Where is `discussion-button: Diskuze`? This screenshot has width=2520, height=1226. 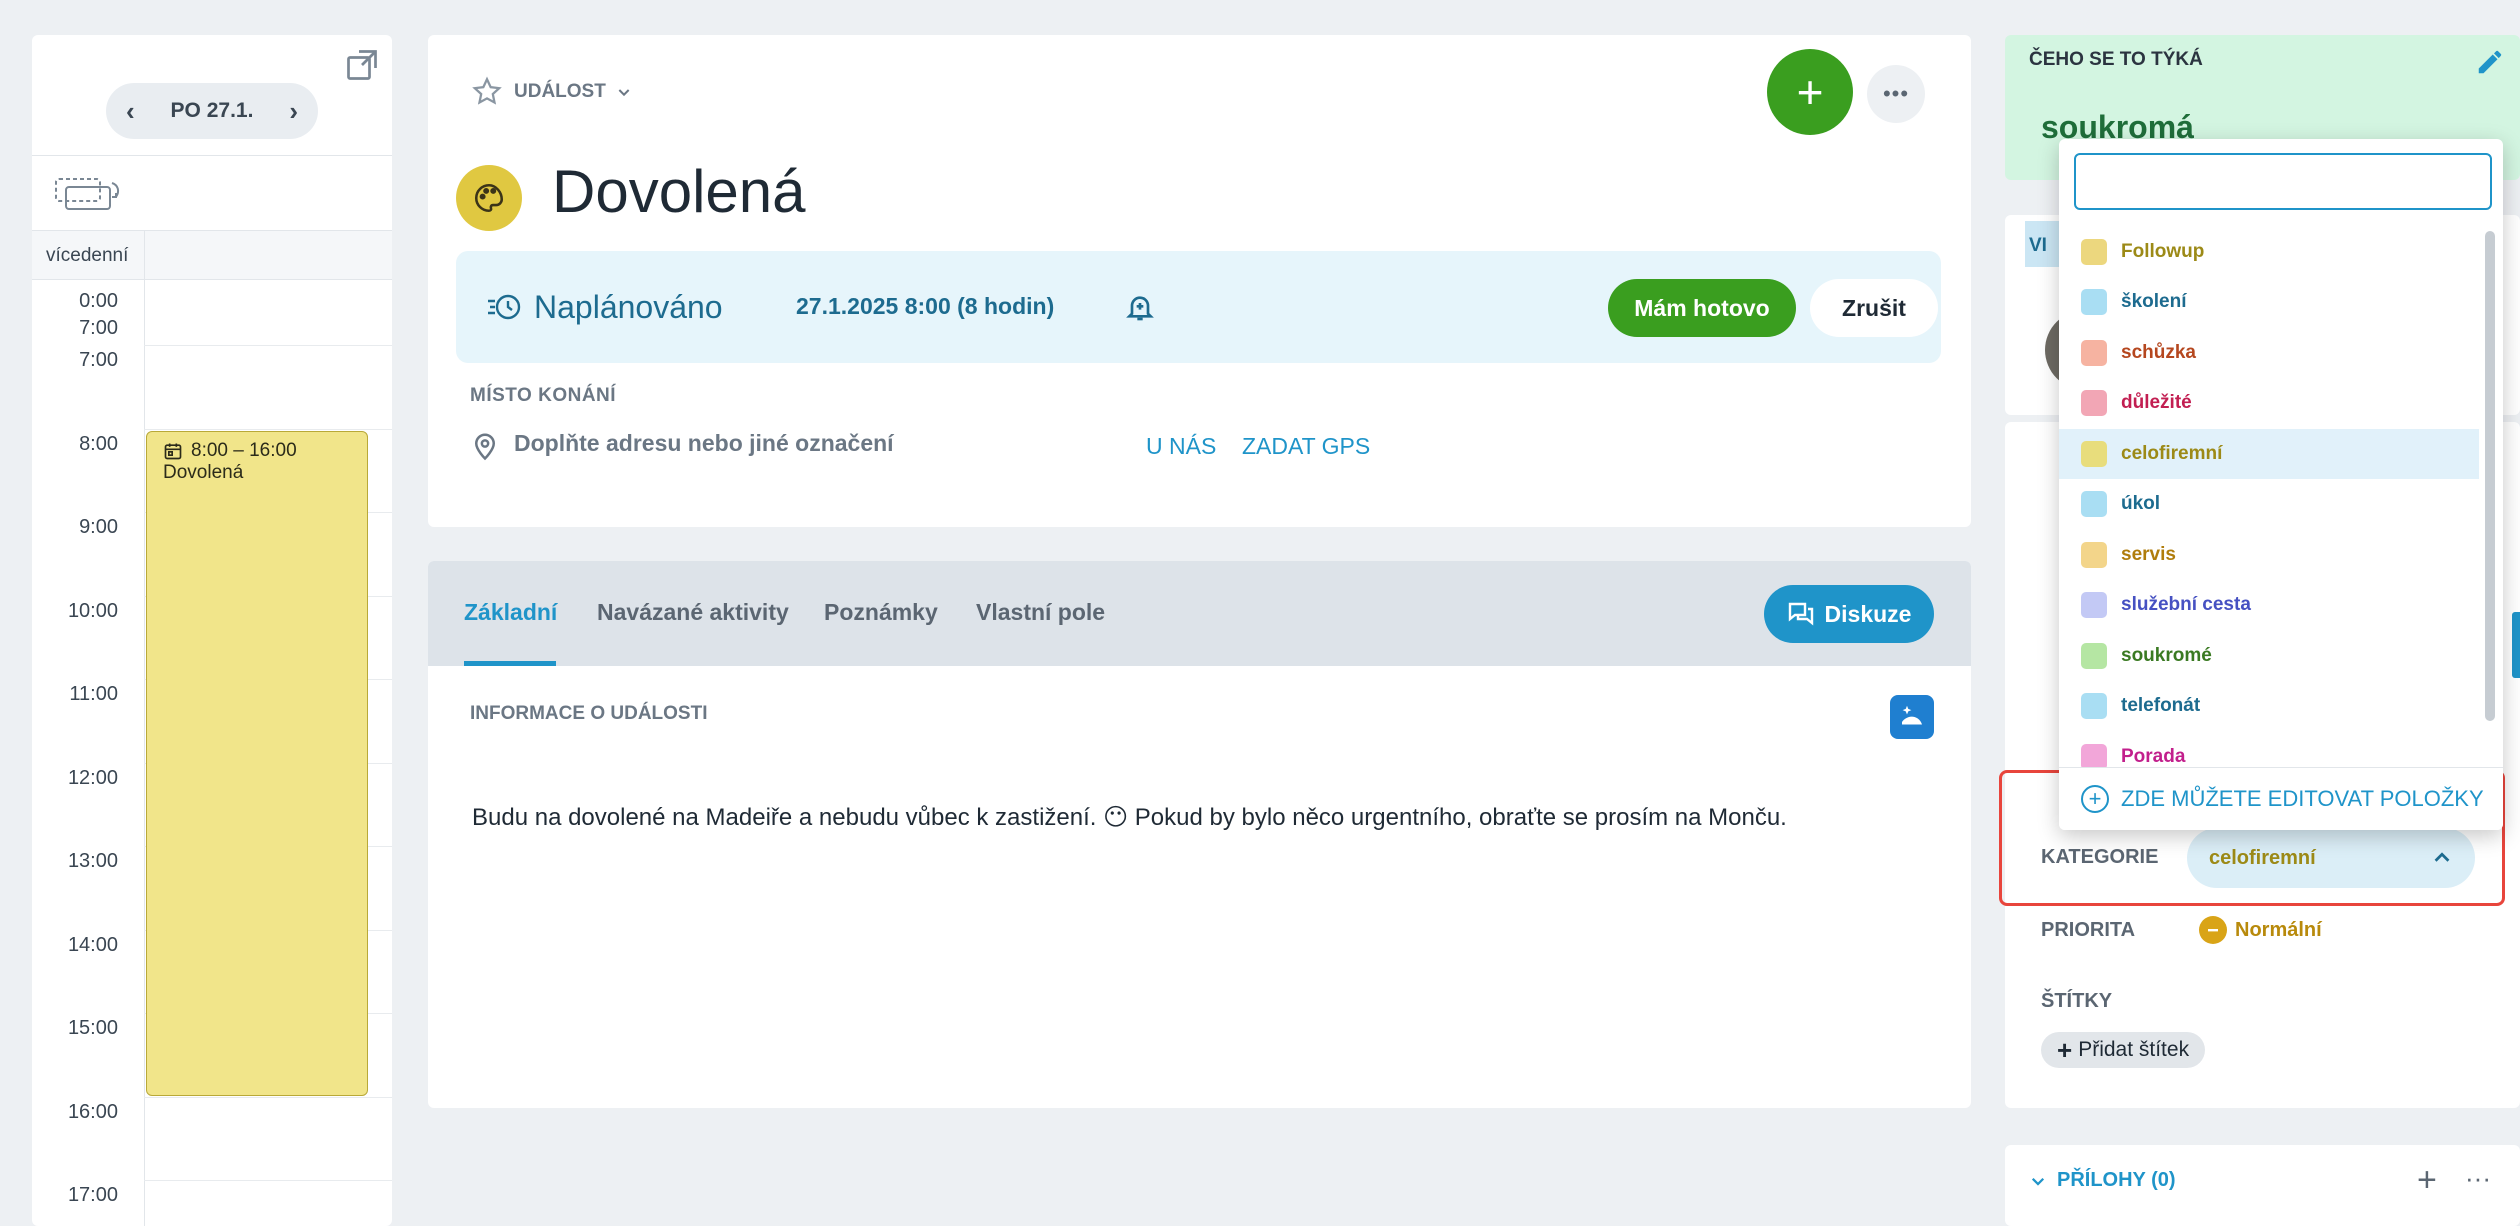
discussion-button: Diskuze is located at coordinates (1849, 614).